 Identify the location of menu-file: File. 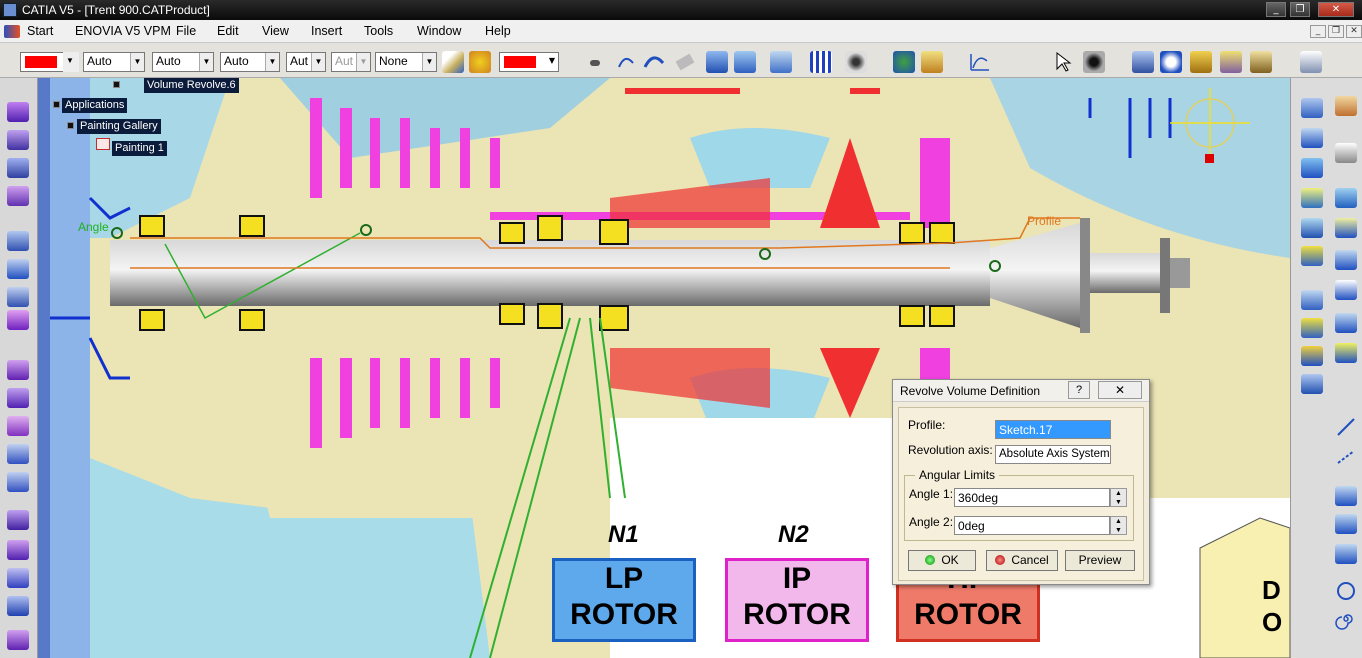
(186, 31).